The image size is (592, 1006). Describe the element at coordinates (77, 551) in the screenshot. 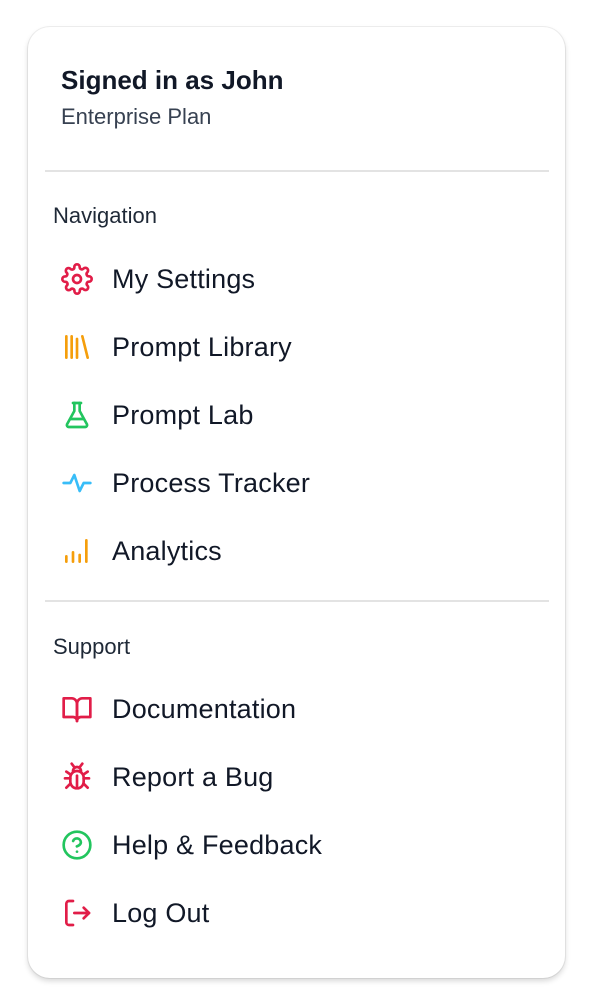

I see `bar-chart-icon` at that location.